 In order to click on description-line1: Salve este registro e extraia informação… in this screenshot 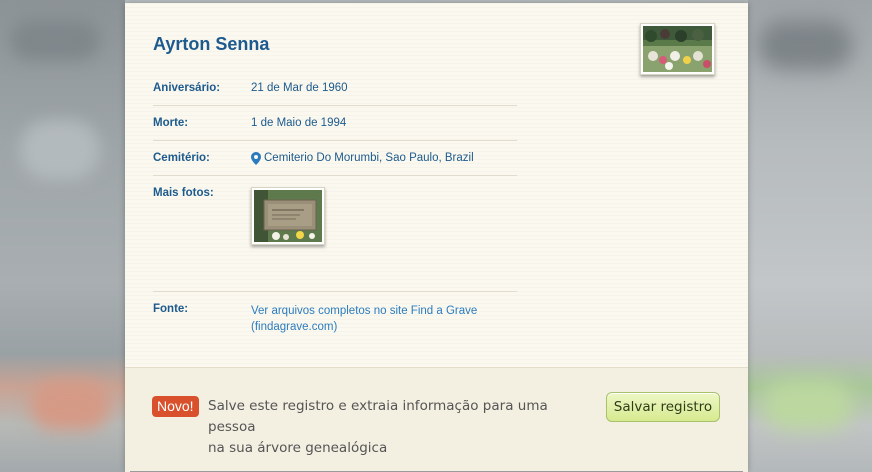, I will do `click(378, 416)`.